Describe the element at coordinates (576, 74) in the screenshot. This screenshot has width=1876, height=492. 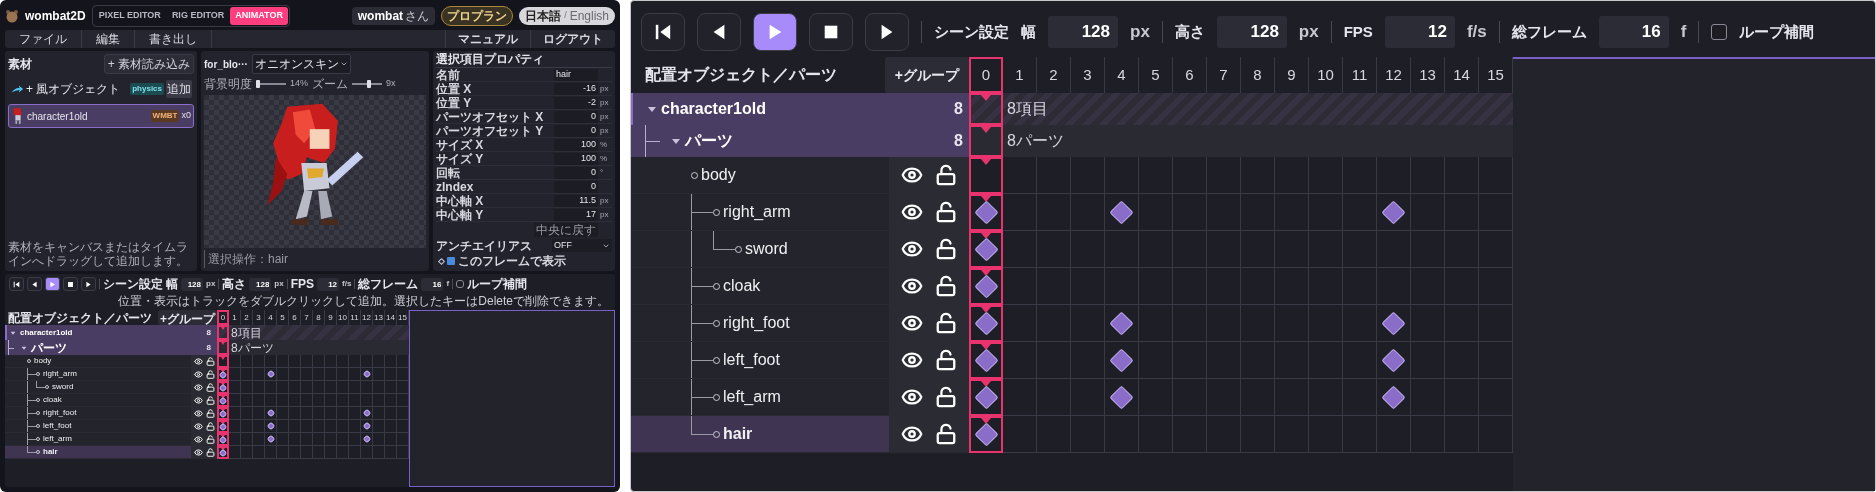
I see `property-field: hair` at that location.